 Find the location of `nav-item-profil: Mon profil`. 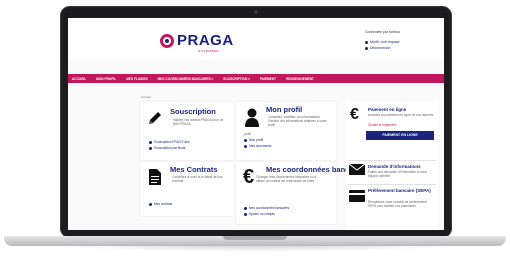

nav-item-profil: Mon profil is located at coordinates (106, 79).